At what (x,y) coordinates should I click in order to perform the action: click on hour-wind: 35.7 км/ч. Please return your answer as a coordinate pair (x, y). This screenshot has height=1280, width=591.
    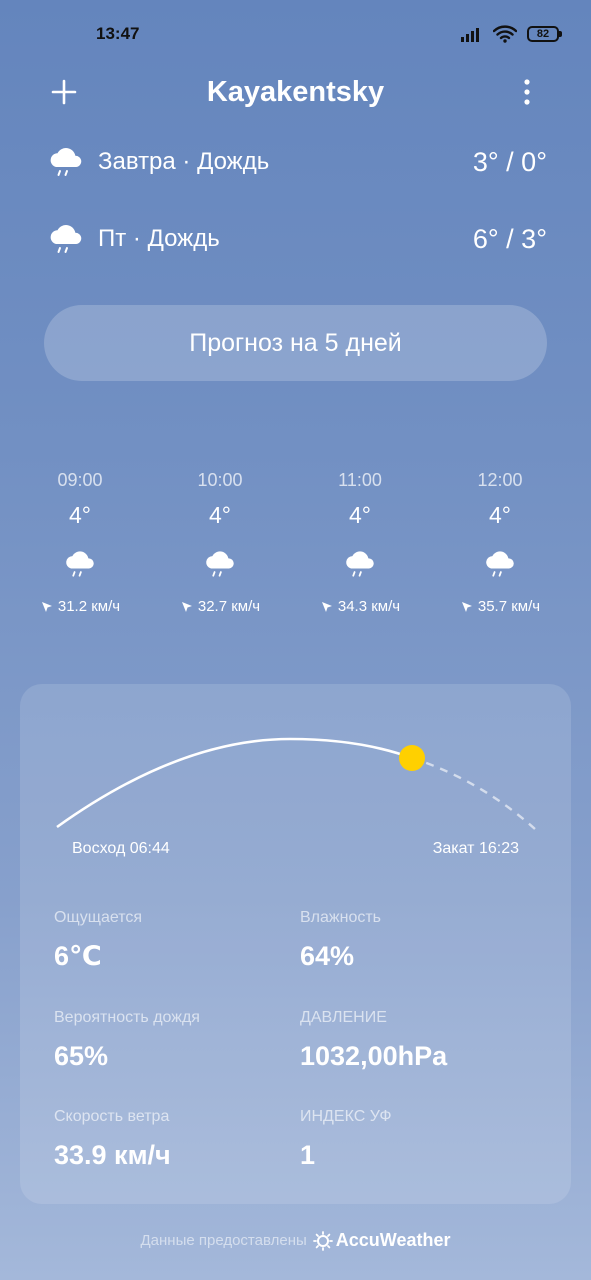
    Looking at the image, I should click on (500, 606).